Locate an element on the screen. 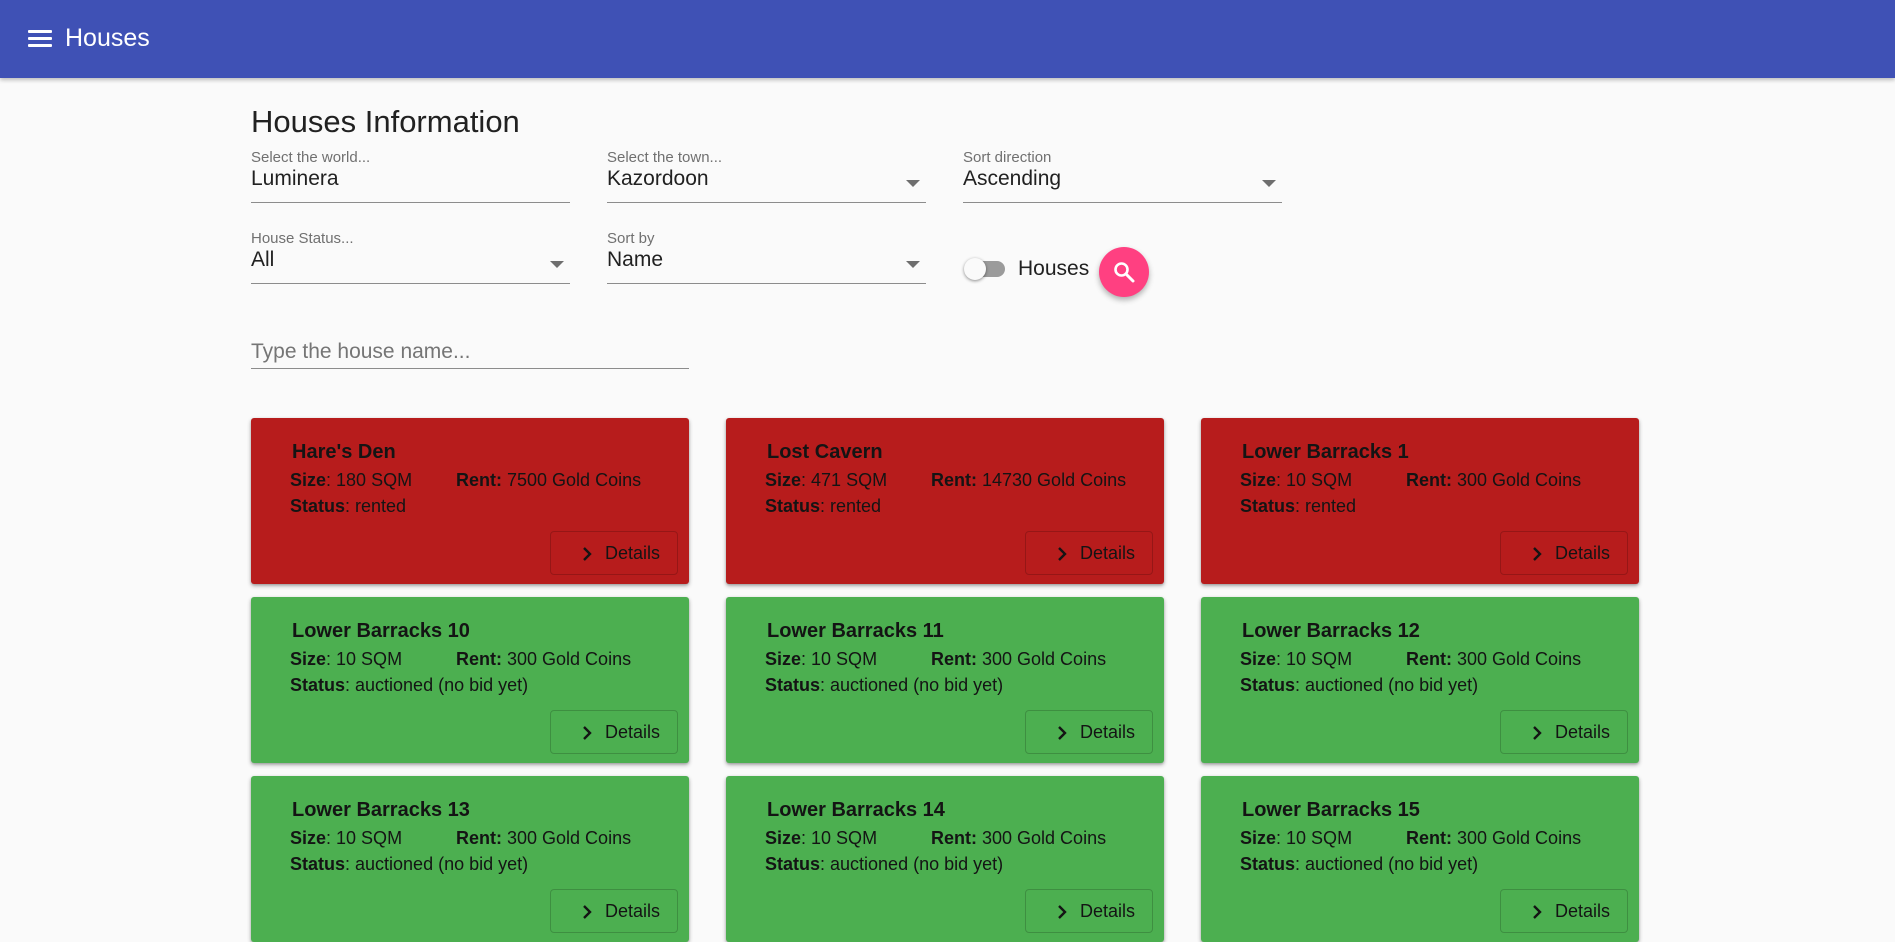  house-name: Lower Barracks 10 is located at coordinates (381, 631).